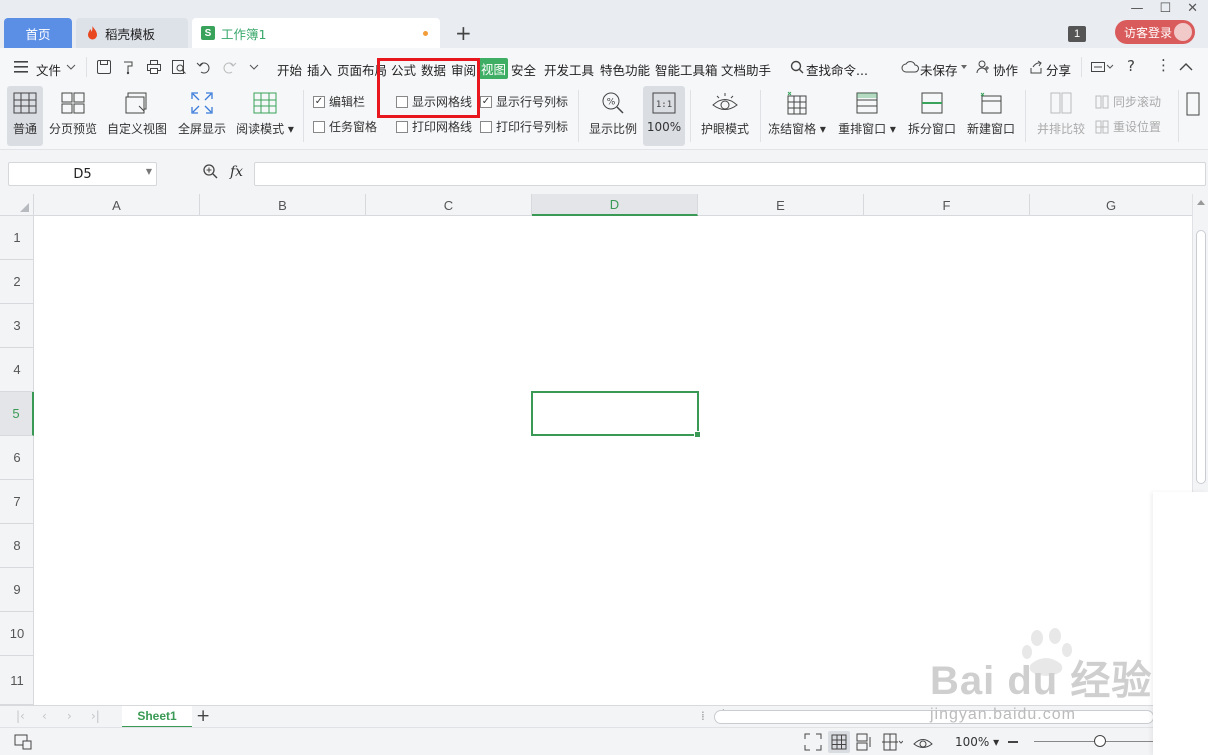  What do you see at coordinates (403, 69) in the screenshot?
I see `menu-formula: 公式` at bounding box center [403, 69].